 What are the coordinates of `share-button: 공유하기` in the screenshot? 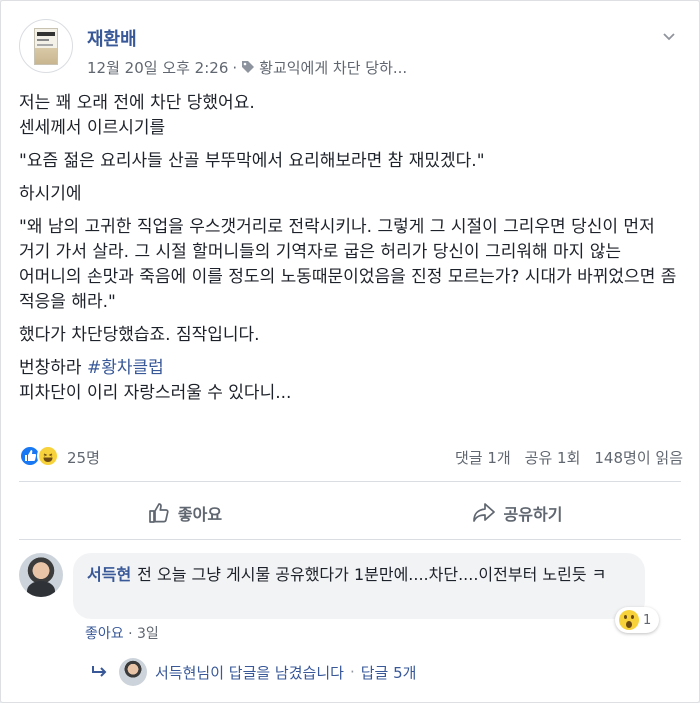 It's located at (517, 513).